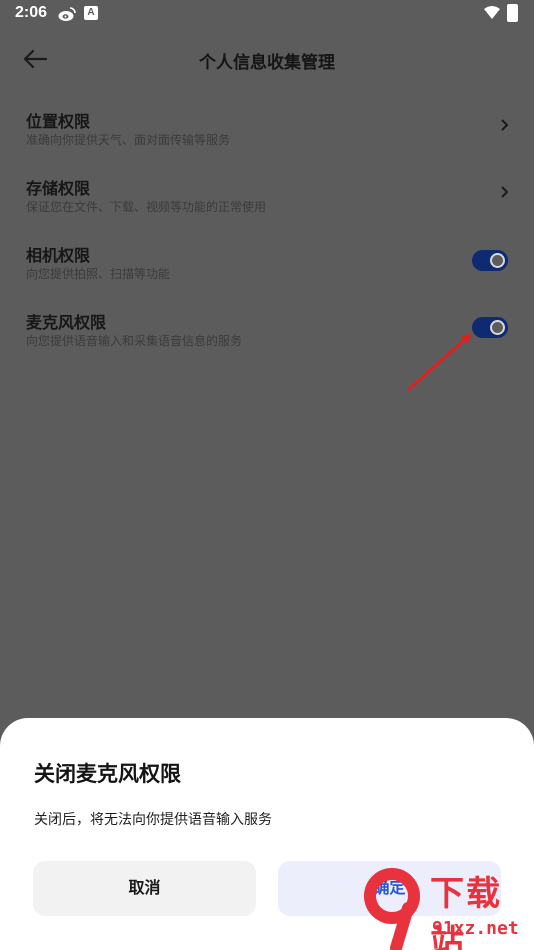 Image resolution: width=534 pixels, height=950 pixels. Describe the element at coordinates (448, 905) in the screenshot. I see `watermark: 下载站 91xz.net` at that location.